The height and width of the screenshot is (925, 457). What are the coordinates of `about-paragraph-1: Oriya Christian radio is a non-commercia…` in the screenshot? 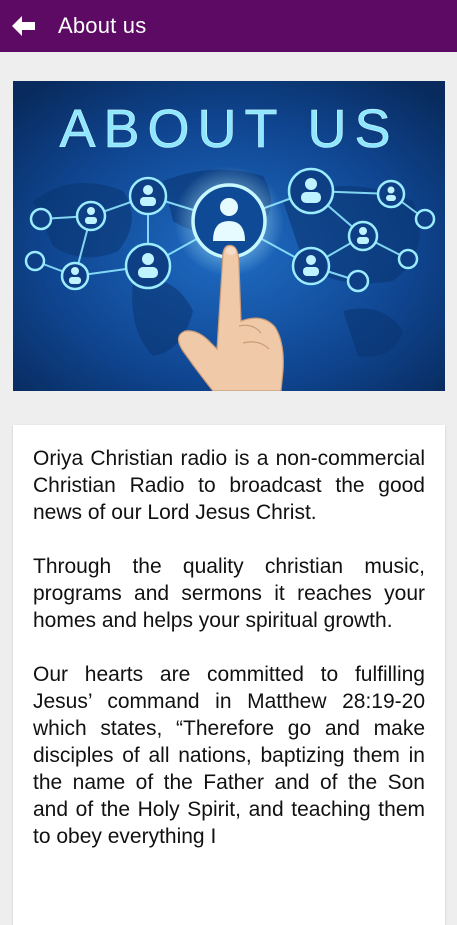 It's located at (229, 485).